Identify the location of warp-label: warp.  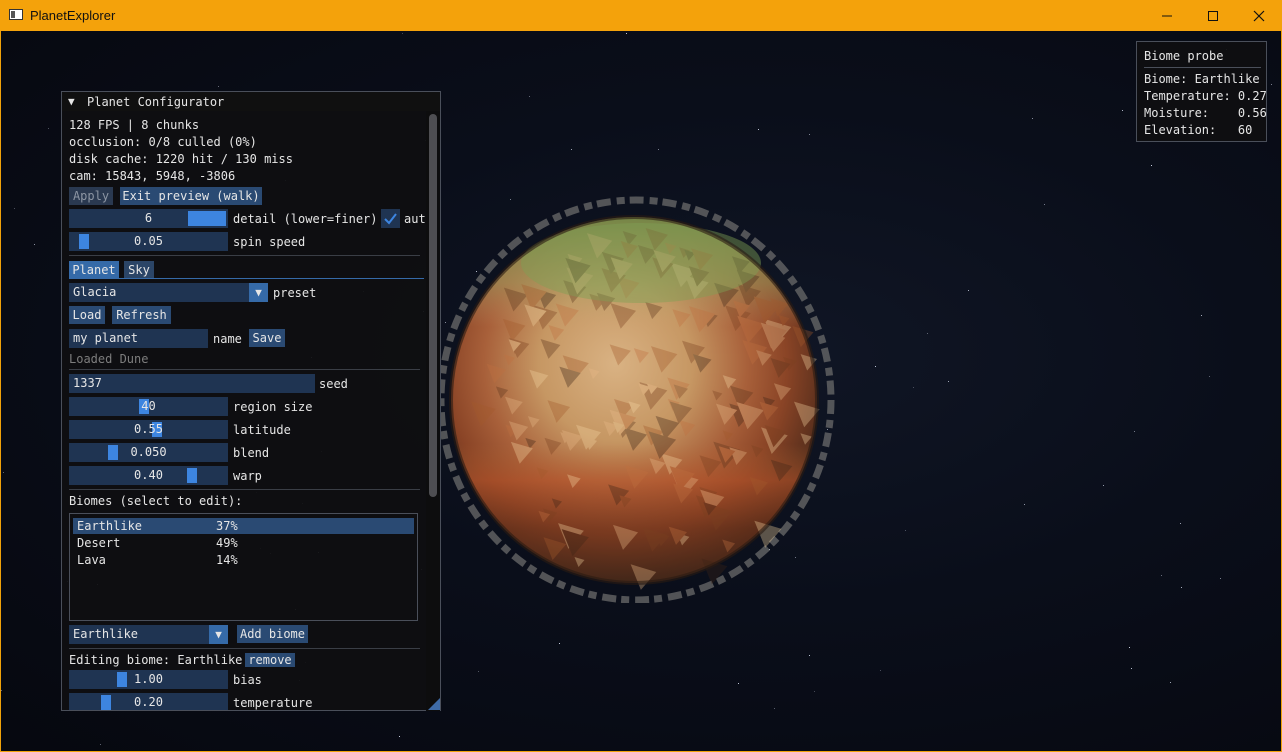
(247, 476).